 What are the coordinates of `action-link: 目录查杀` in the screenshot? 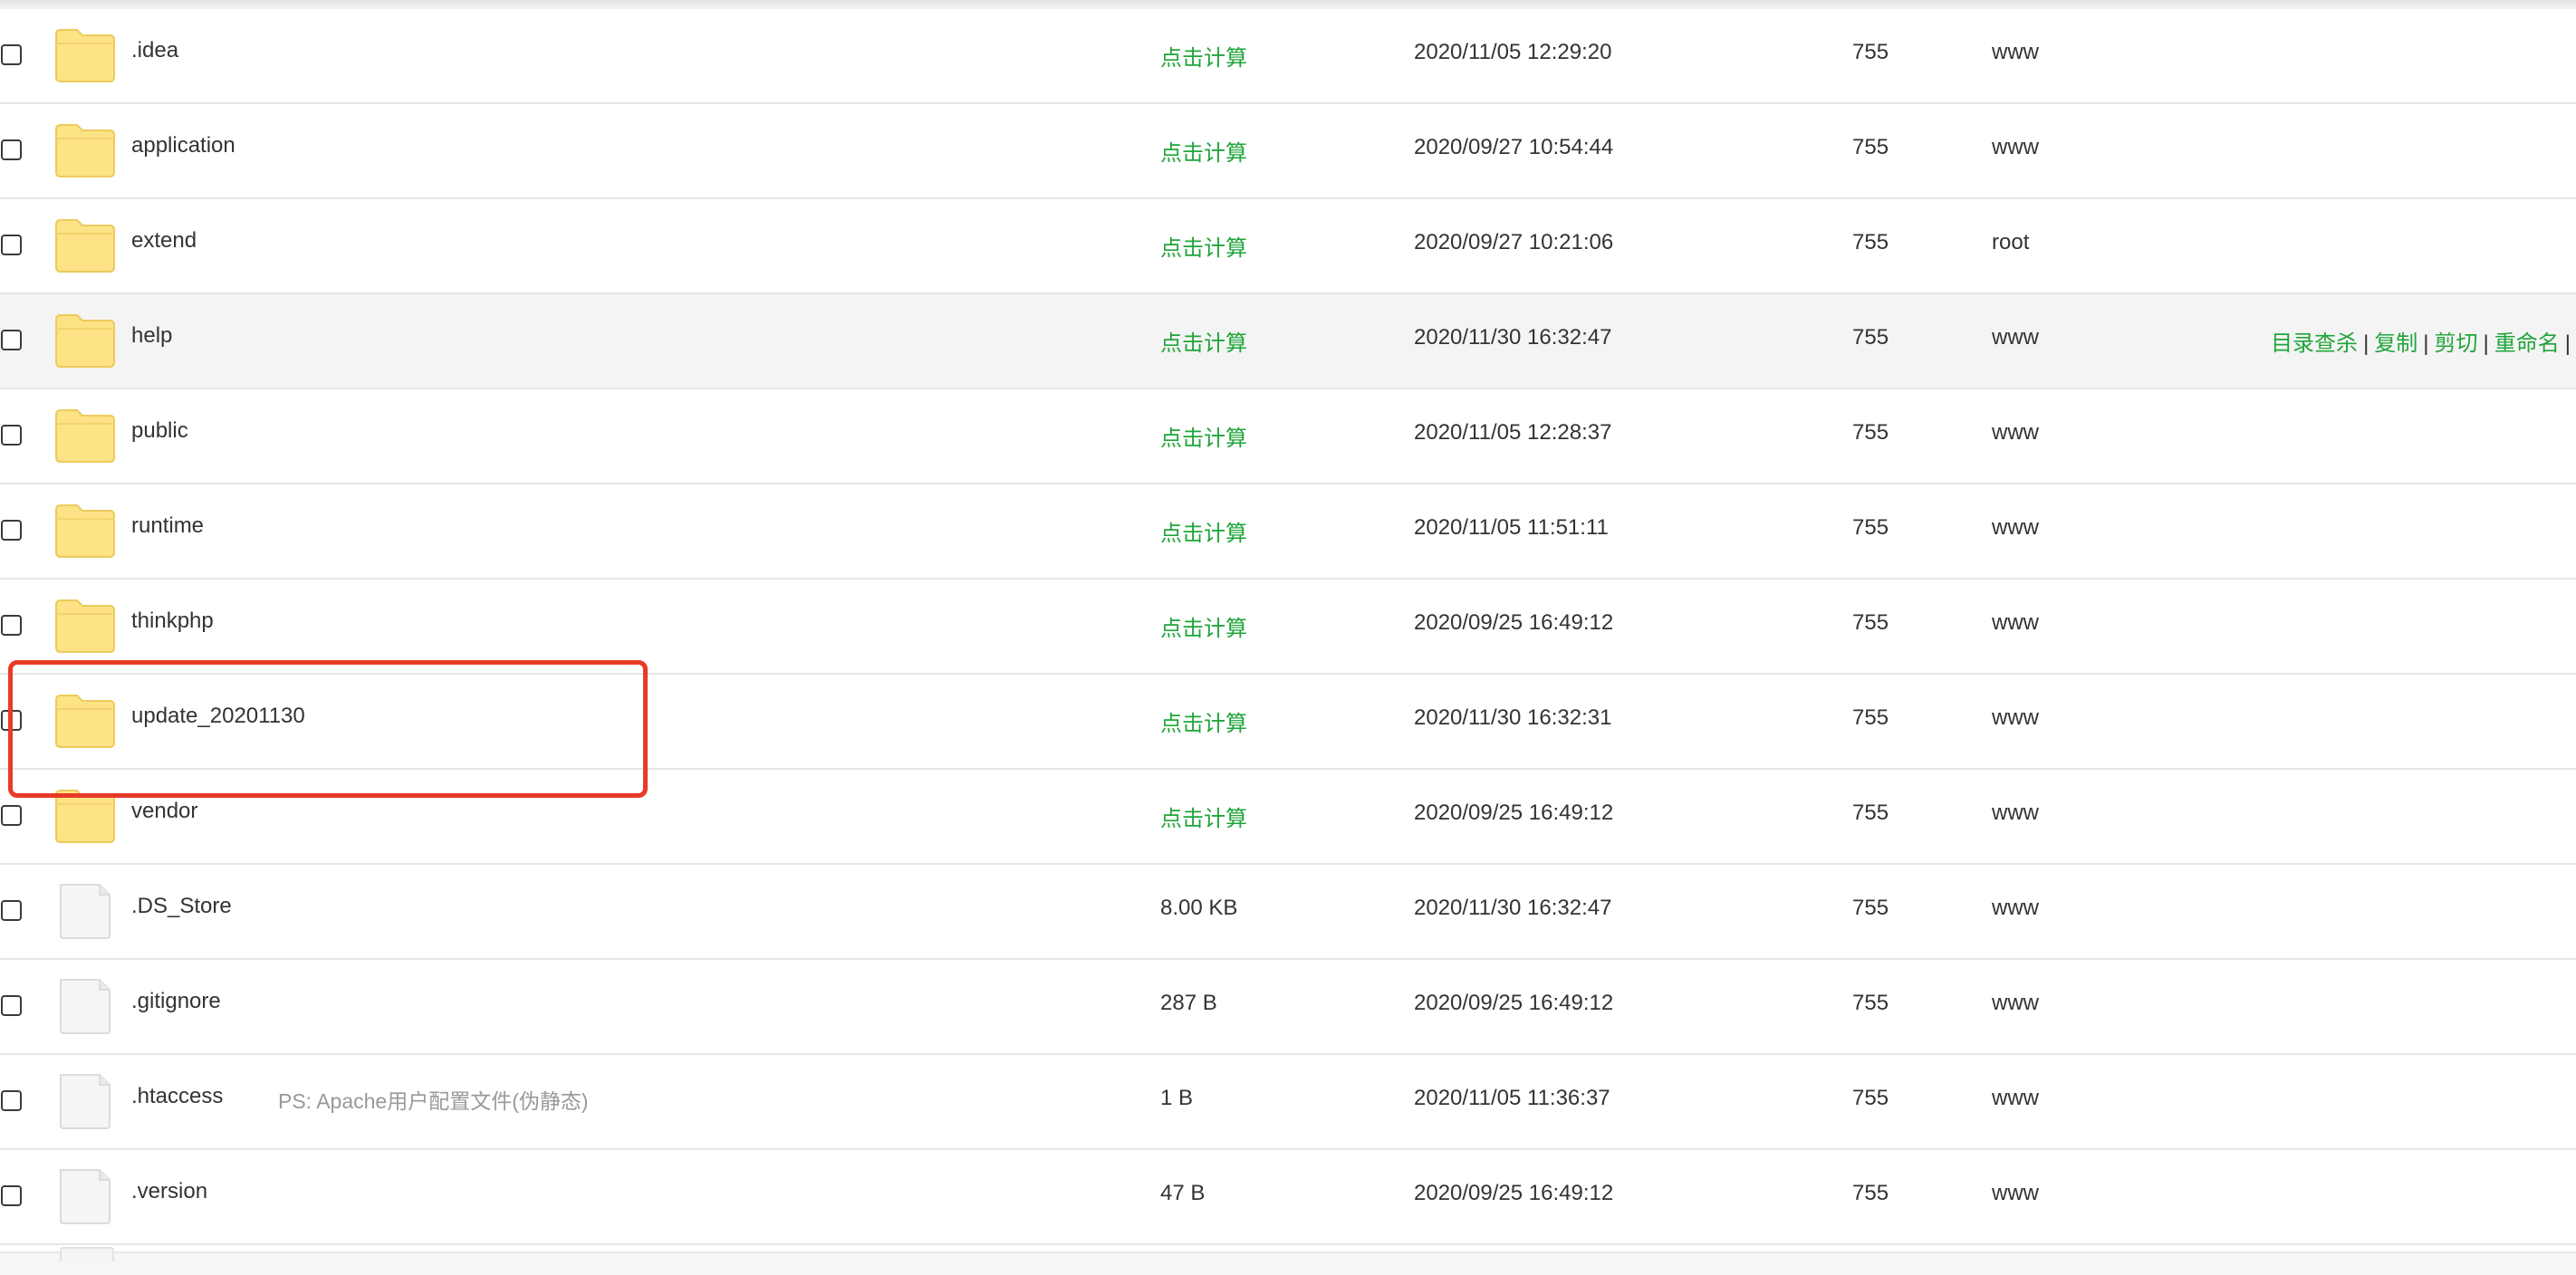 It's located at (2314, 343).